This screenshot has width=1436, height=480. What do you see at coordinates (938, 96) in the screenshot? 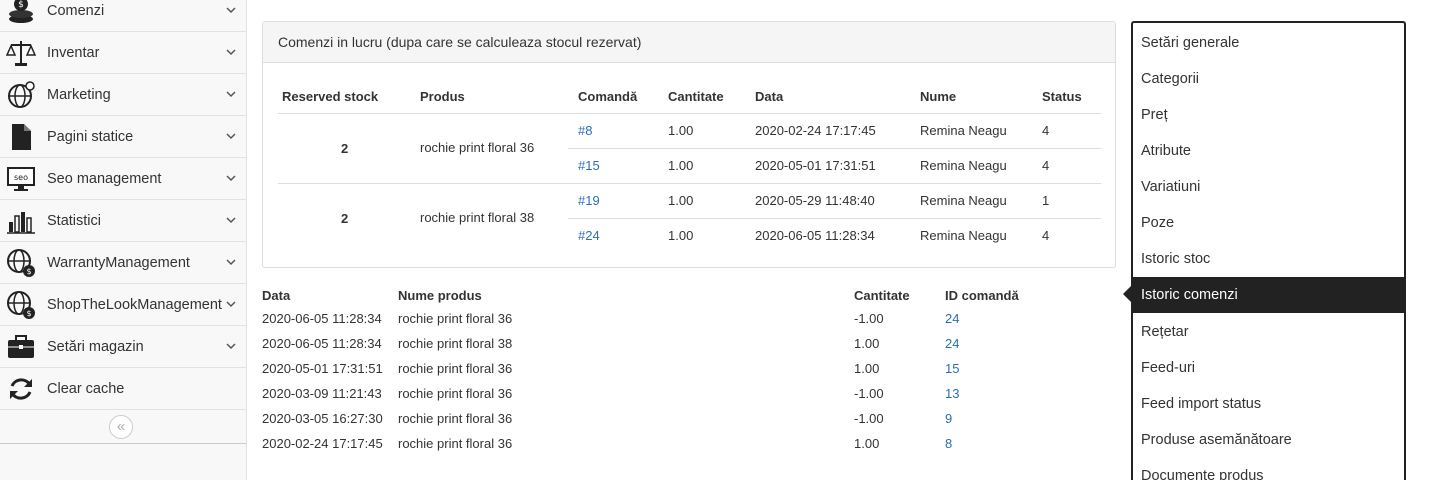
I see `name-header: Nume` at bounding box center [938, 96].